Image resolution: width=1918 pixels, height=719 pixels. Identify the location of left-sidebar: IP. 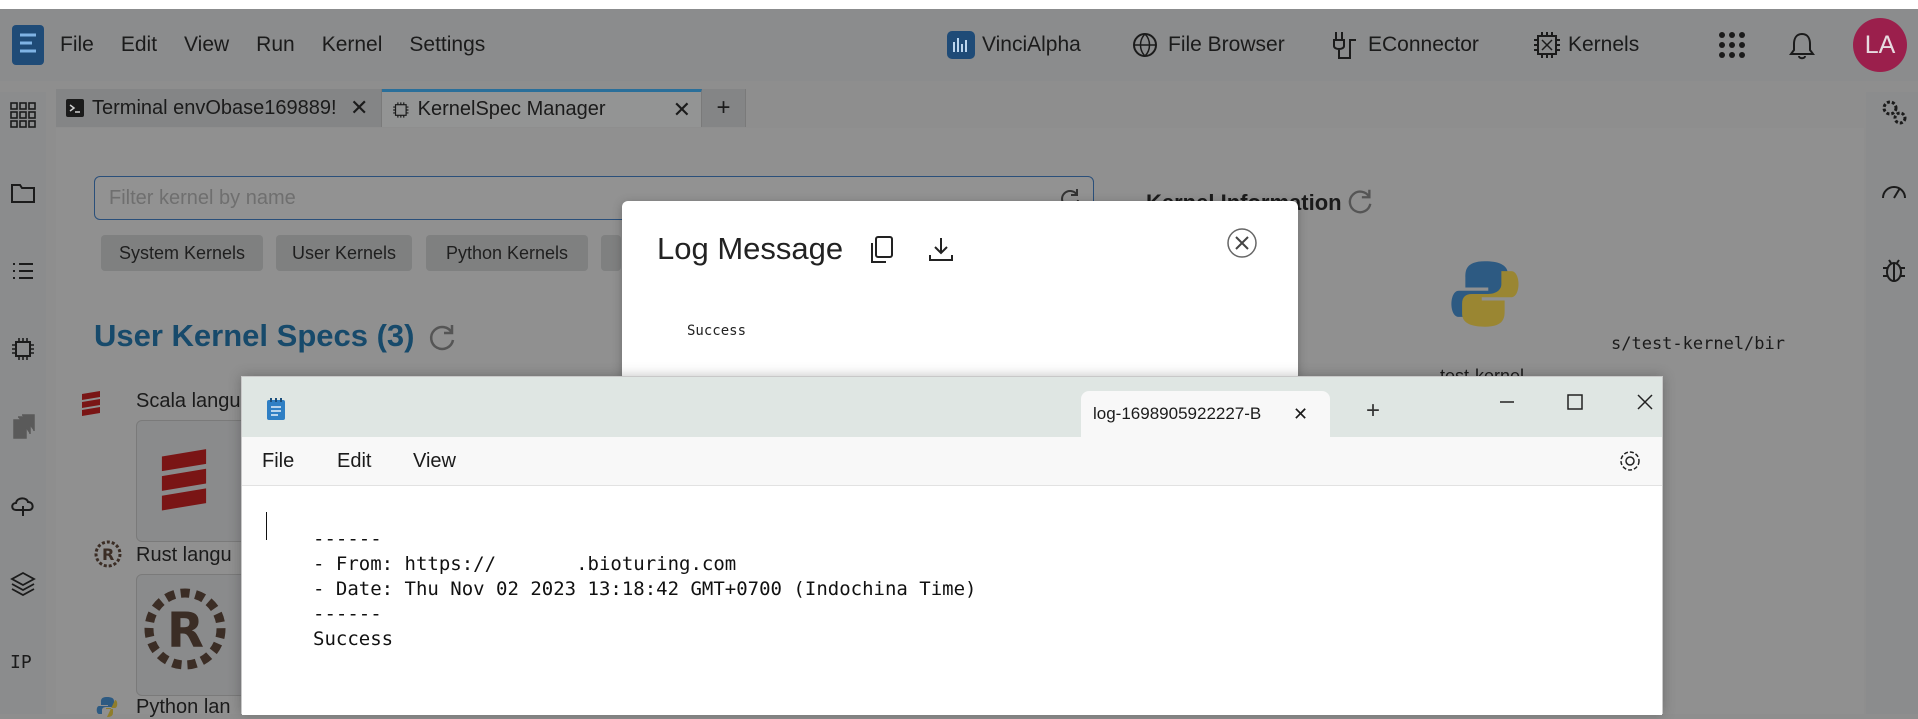
(23, 403).